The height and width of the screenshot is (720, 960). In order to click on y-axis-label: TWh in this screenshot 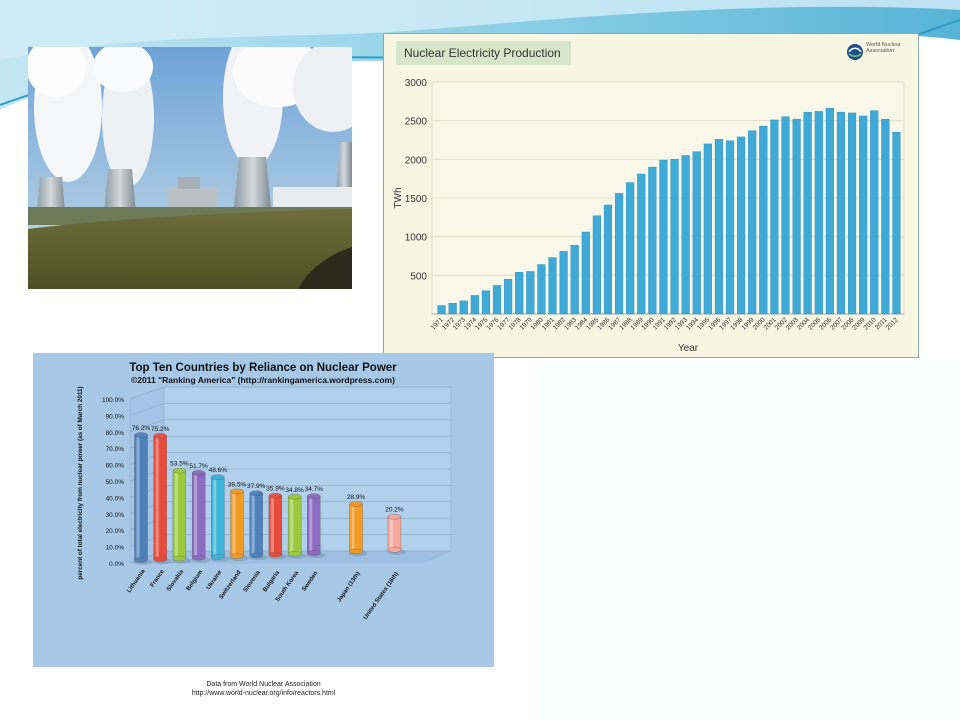, I will do `click(398, 197)`.